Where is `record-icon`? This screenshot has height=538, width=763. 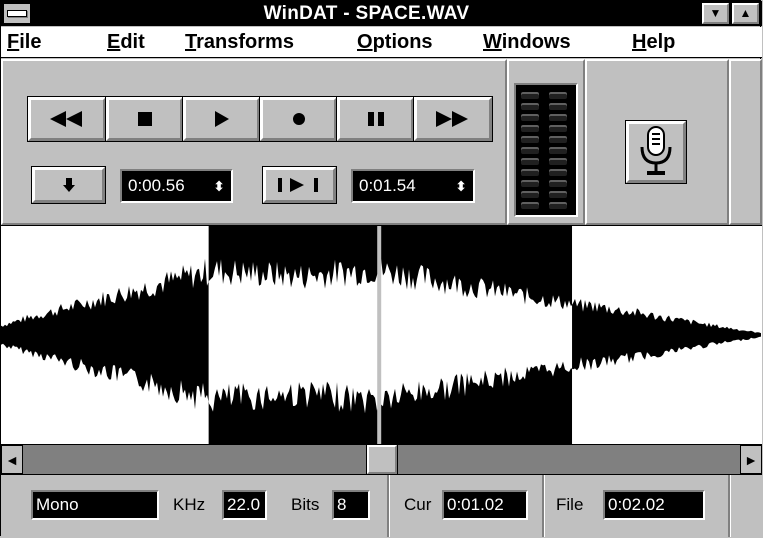
record-icon is located at coordinates (298, 119).